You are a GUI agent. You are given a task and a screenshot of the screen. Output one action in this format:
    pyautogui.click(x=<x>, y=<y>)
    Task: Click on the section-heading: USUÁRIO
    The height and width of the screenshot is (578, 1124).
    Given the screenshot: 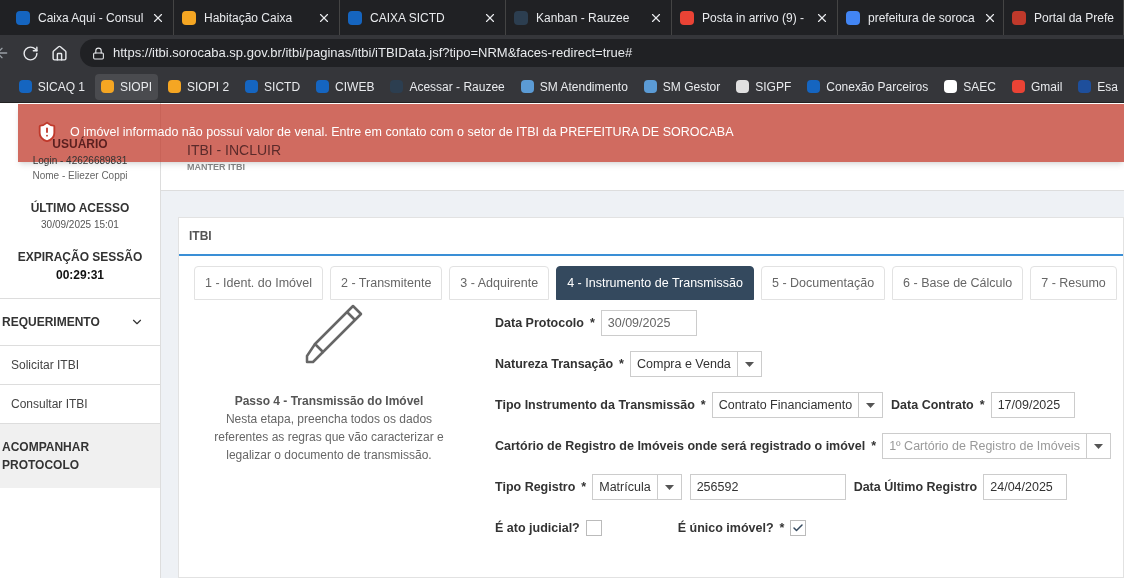 What is the action you would take?
    pyautogui.click(x=80, y=144)
    